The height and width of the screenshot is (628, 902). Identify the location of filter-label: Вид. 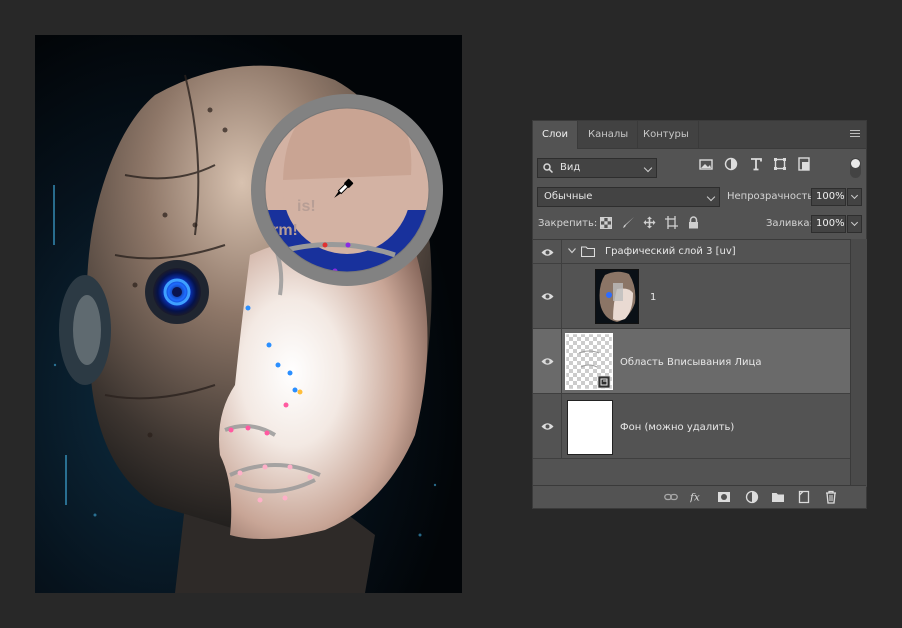
(570, 167).